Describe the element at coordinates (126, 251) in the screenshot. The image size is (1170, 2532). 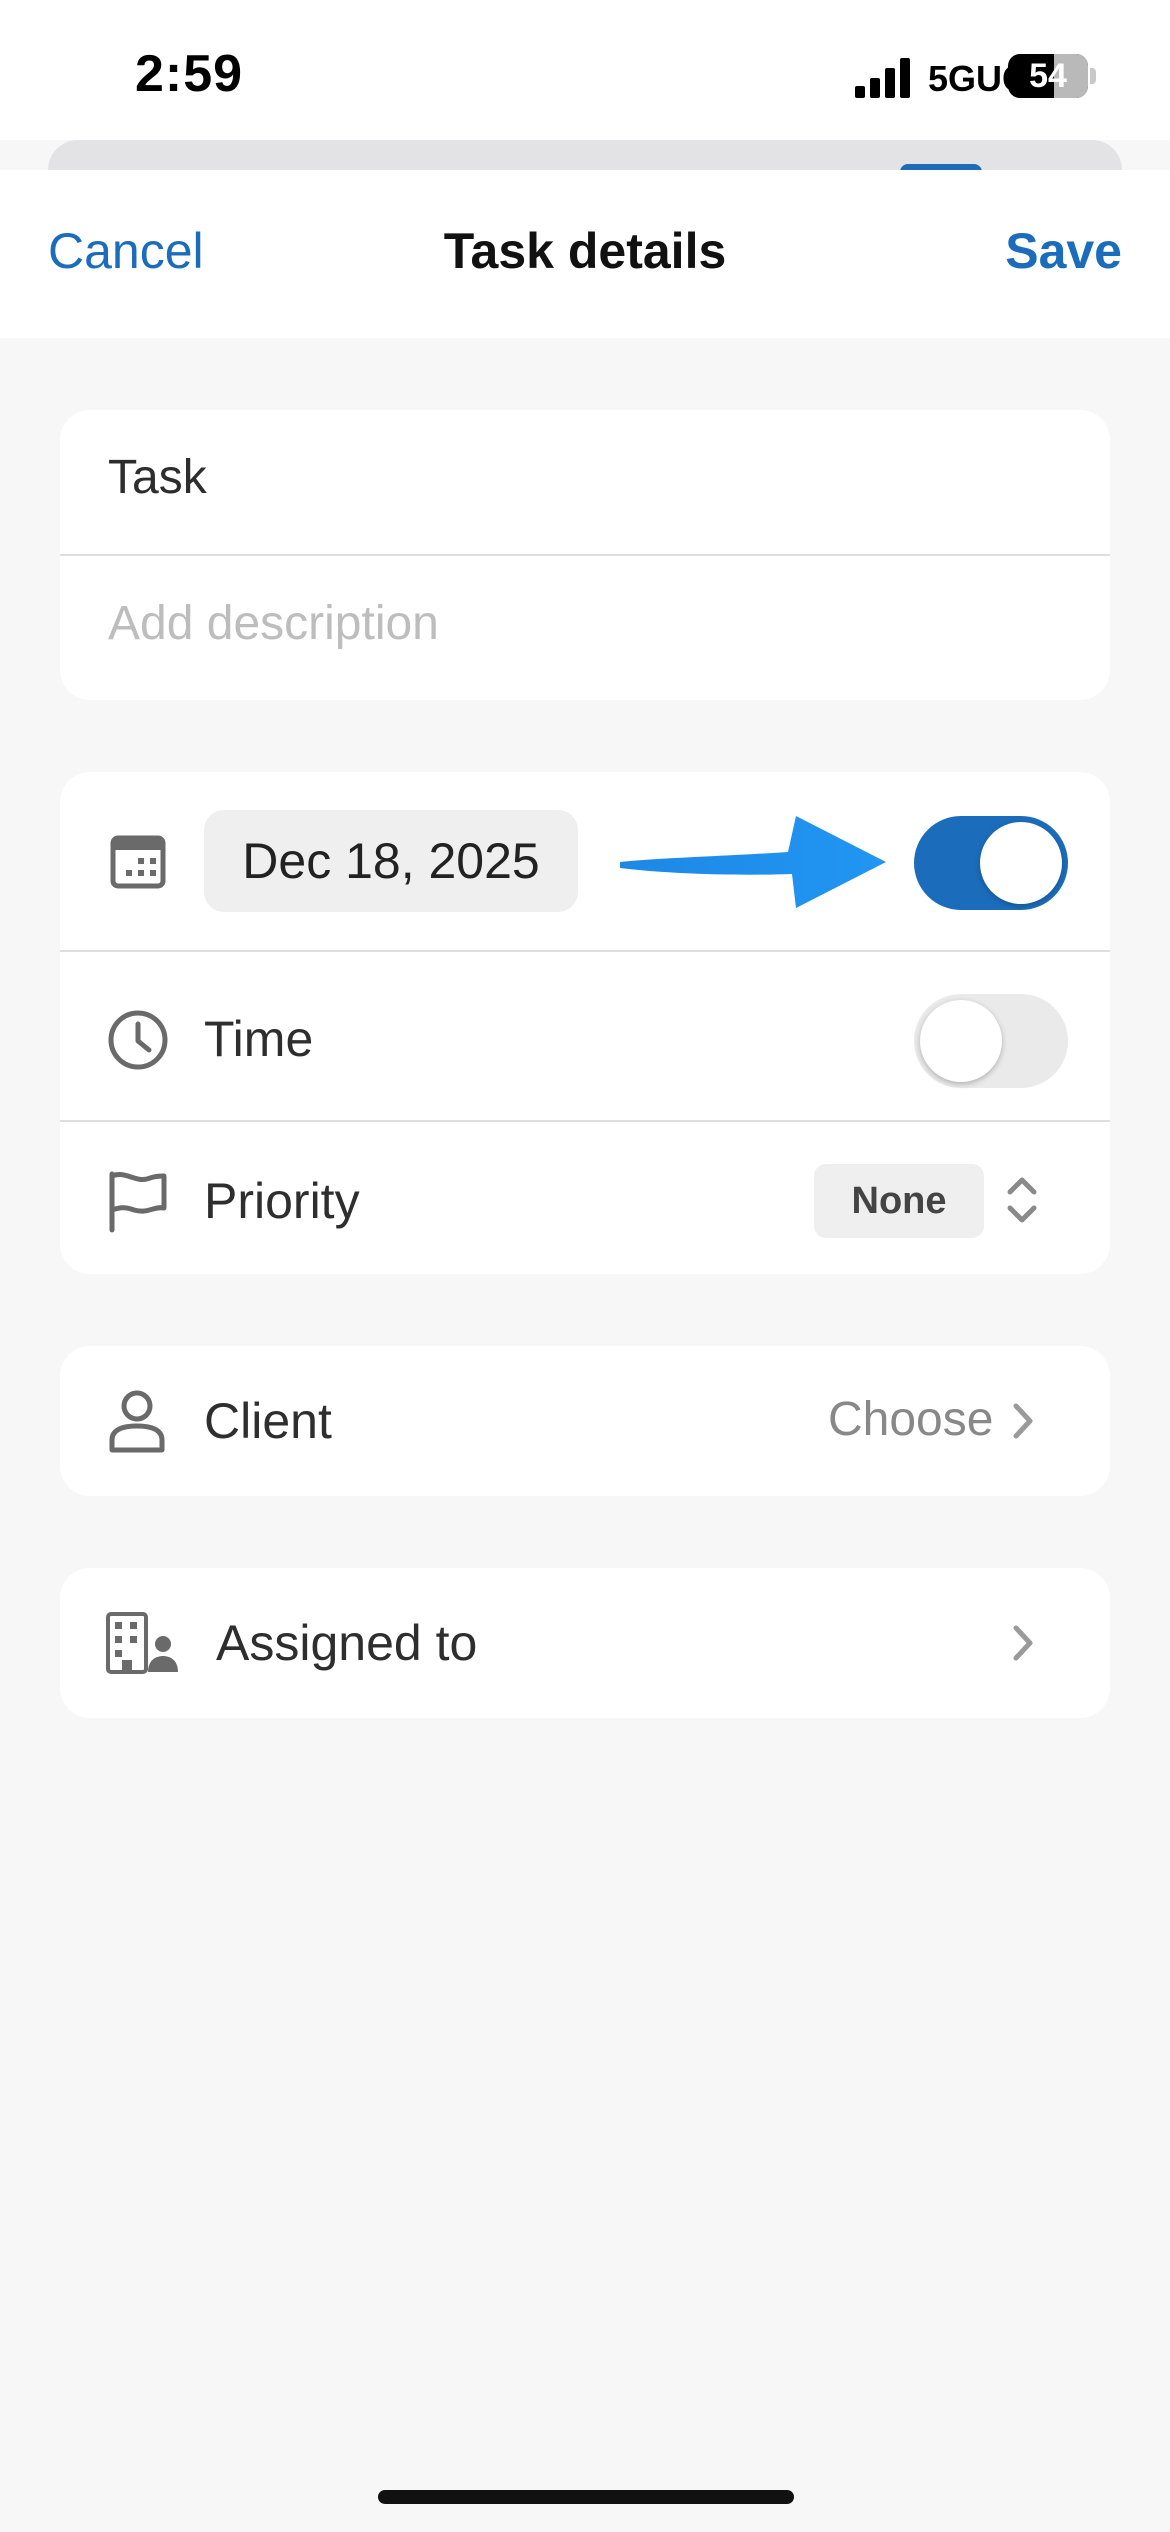
I see `cancel-button: Cancel` at that location.